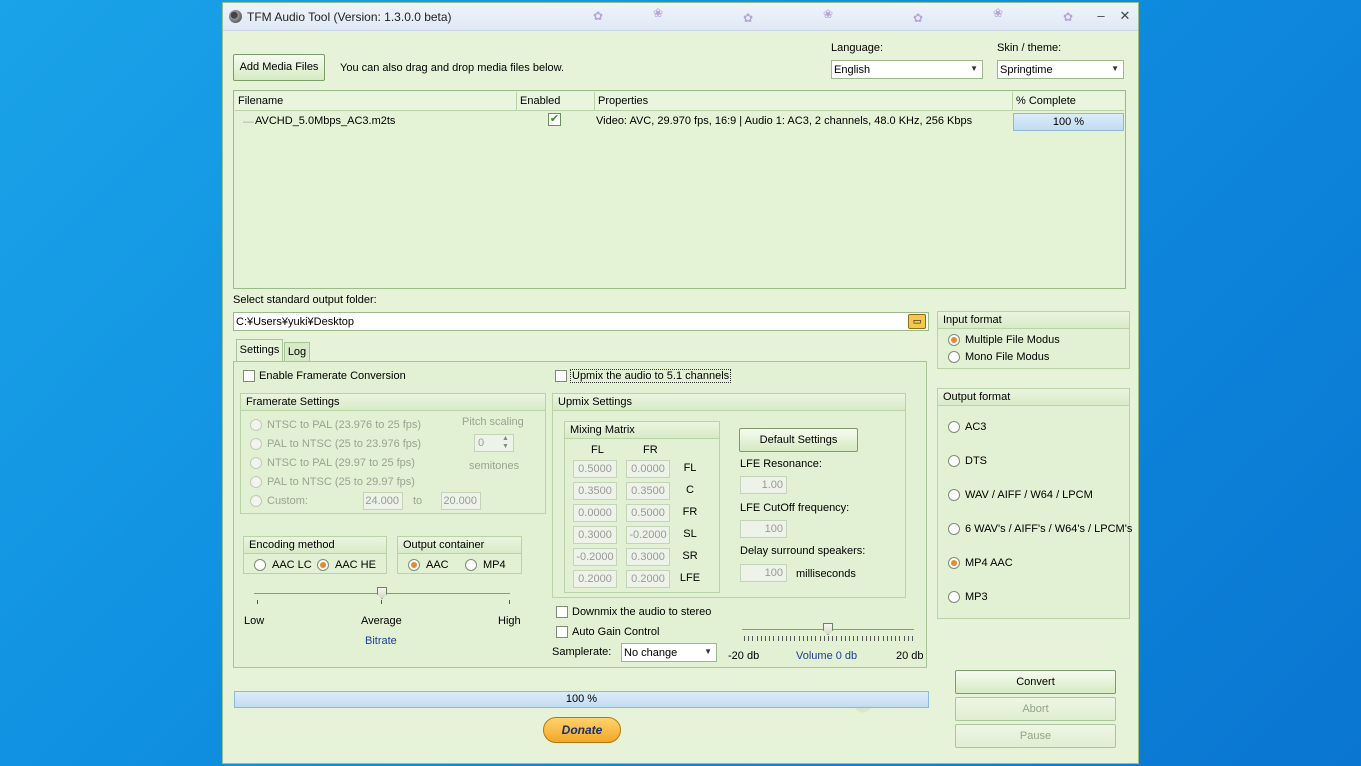  Describe the element at coordinates (1125, 16) in the screenshot. I see `close-button: ✕` at that location.